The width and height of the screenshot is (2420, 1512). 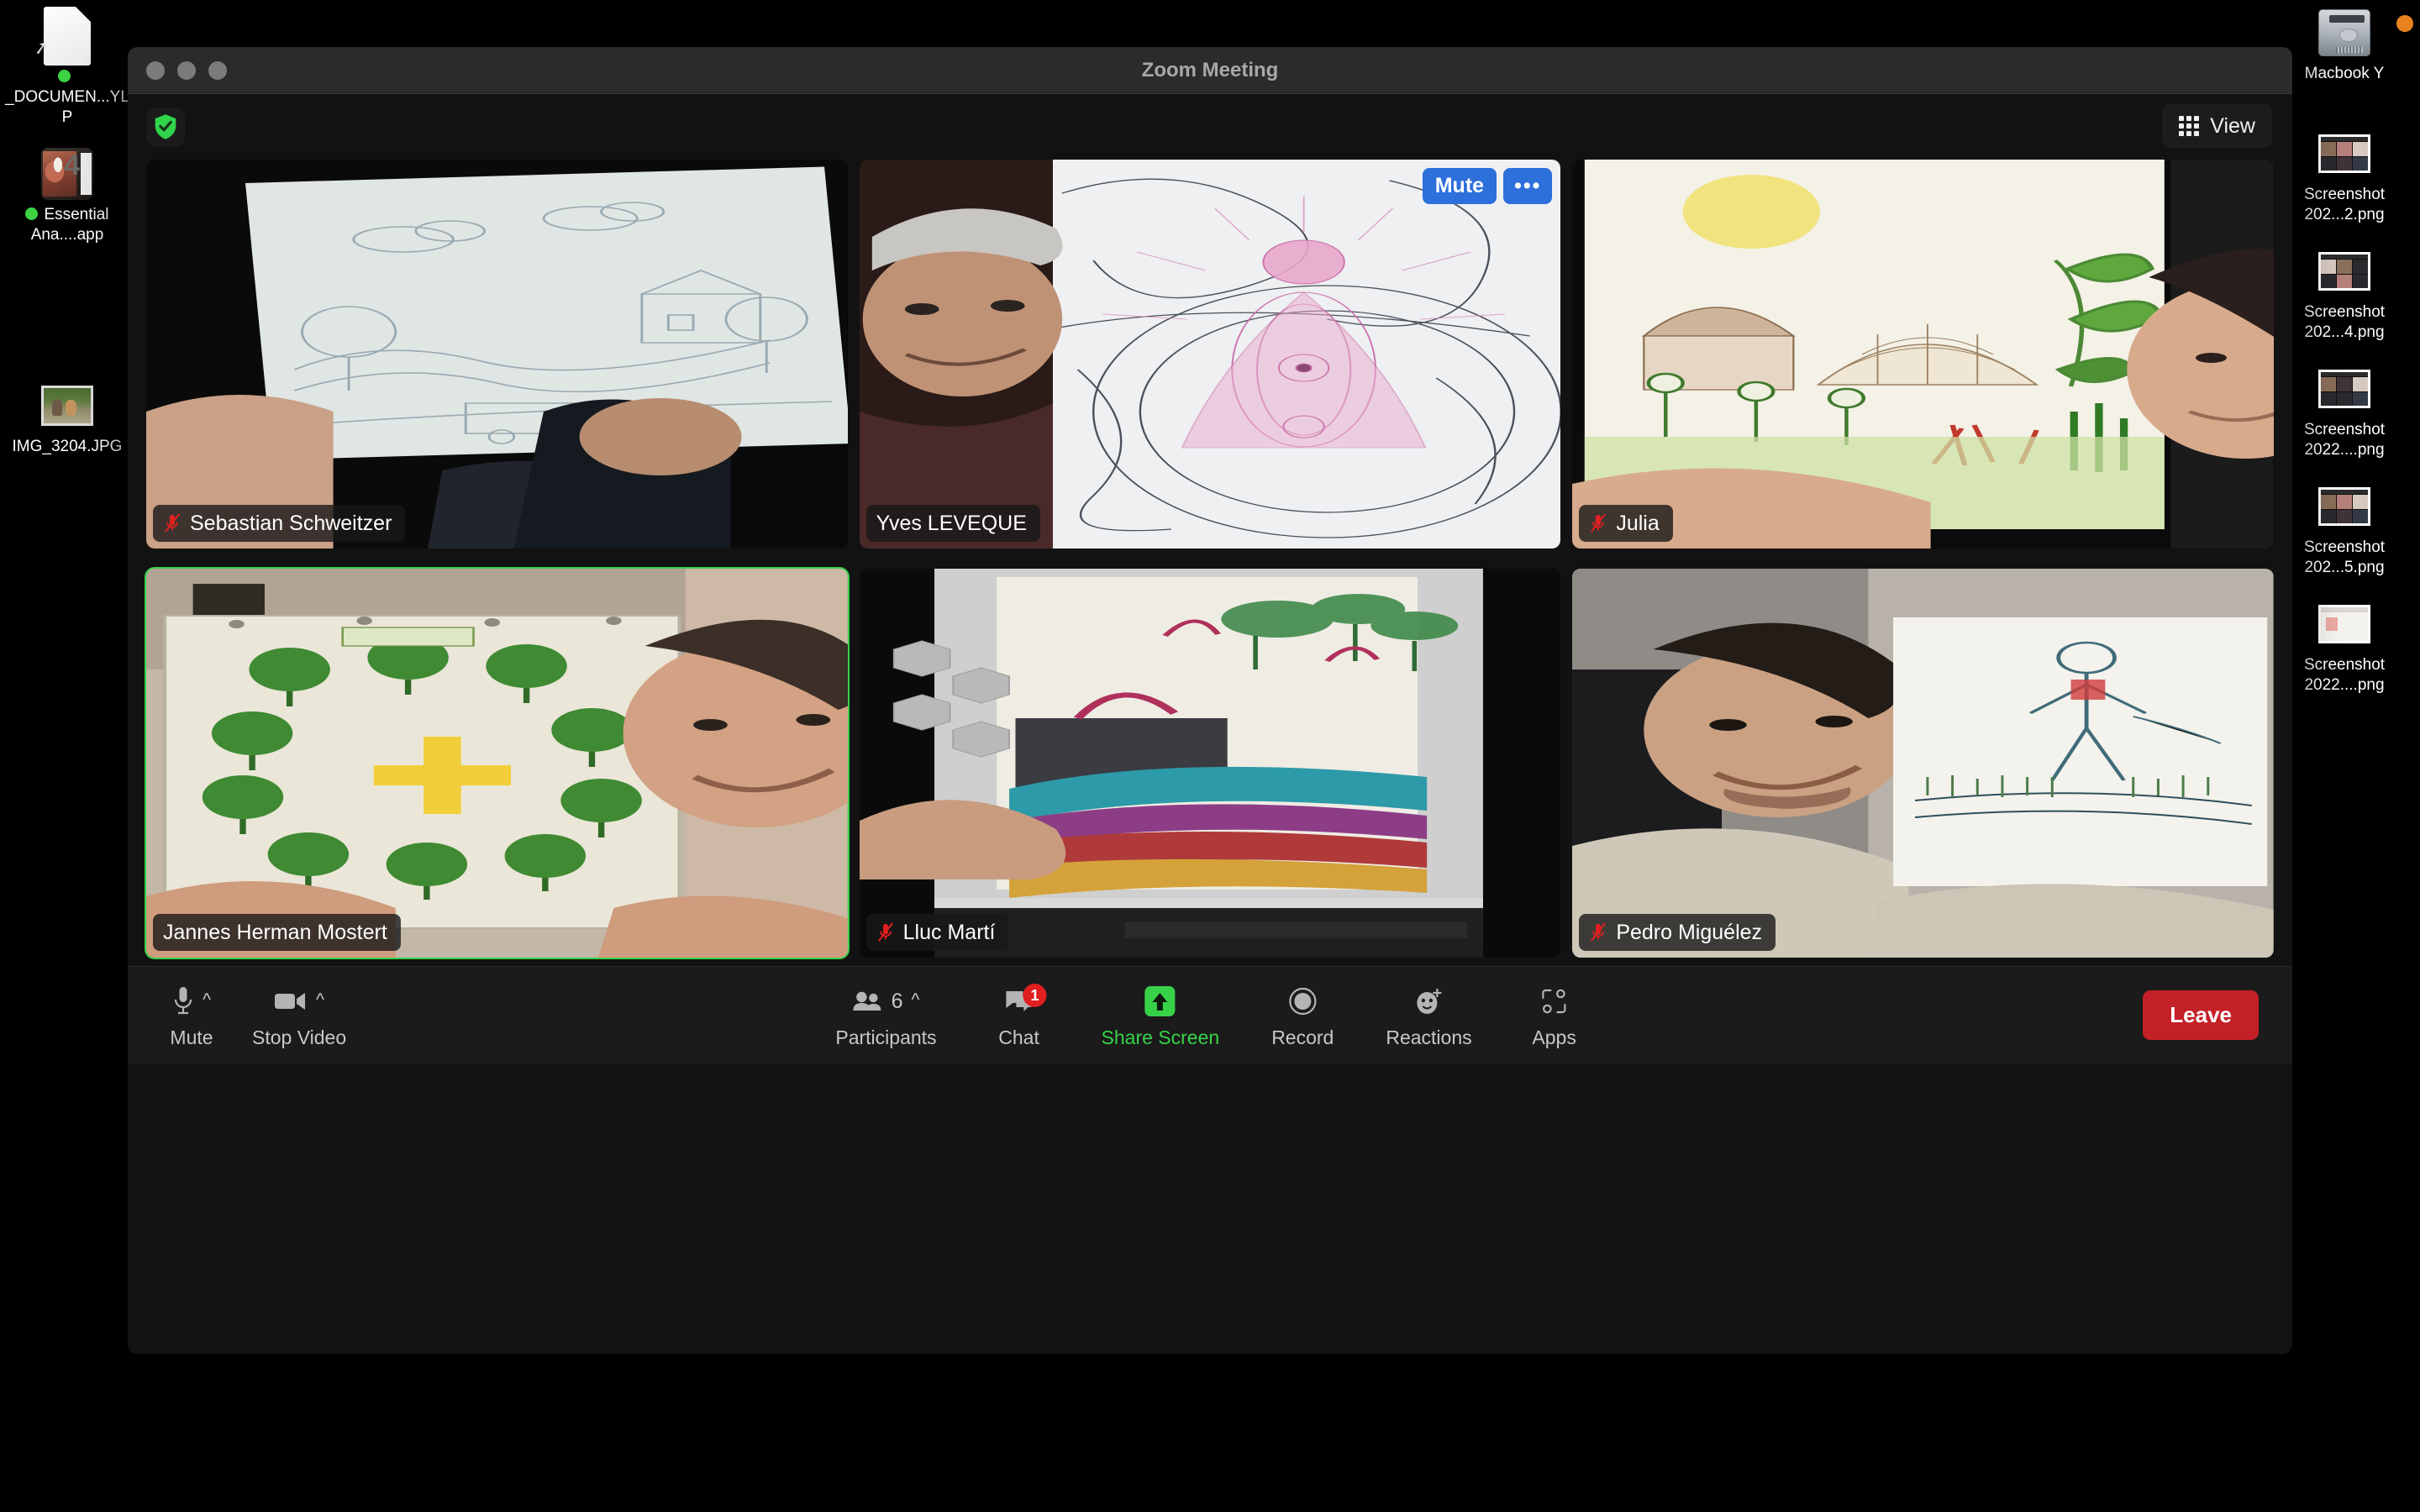 What do you see at coordinates (207, 1000) in the screenshot?
I see `audio-options-caret-icon: ^` at bounding box center [207, 1000].